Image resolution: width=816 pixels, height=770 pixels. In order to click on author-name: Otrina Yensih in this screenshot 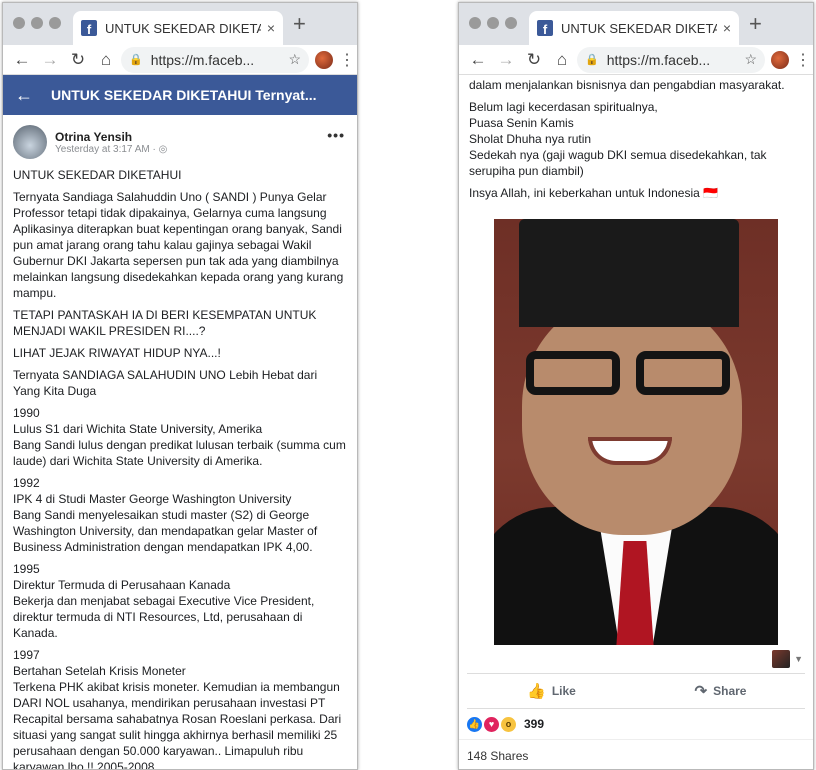, I will do `click(111, 137)`.